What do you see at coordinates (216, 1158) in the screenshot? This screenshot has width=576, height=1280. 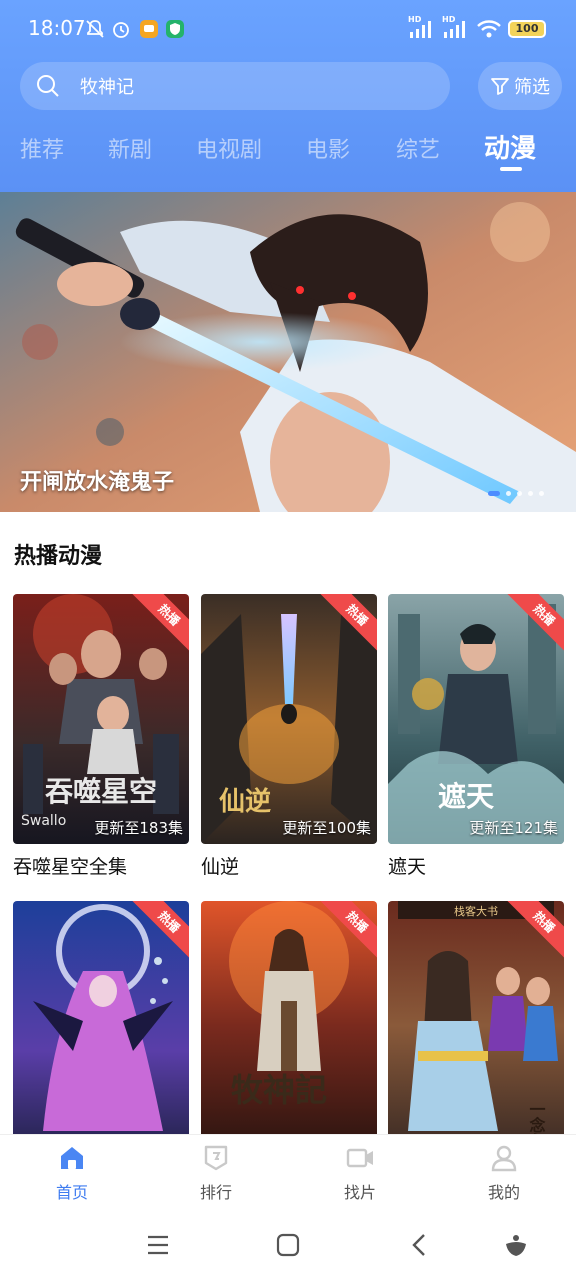 I see `ranking-icon` at bounding box center [216, 1158].